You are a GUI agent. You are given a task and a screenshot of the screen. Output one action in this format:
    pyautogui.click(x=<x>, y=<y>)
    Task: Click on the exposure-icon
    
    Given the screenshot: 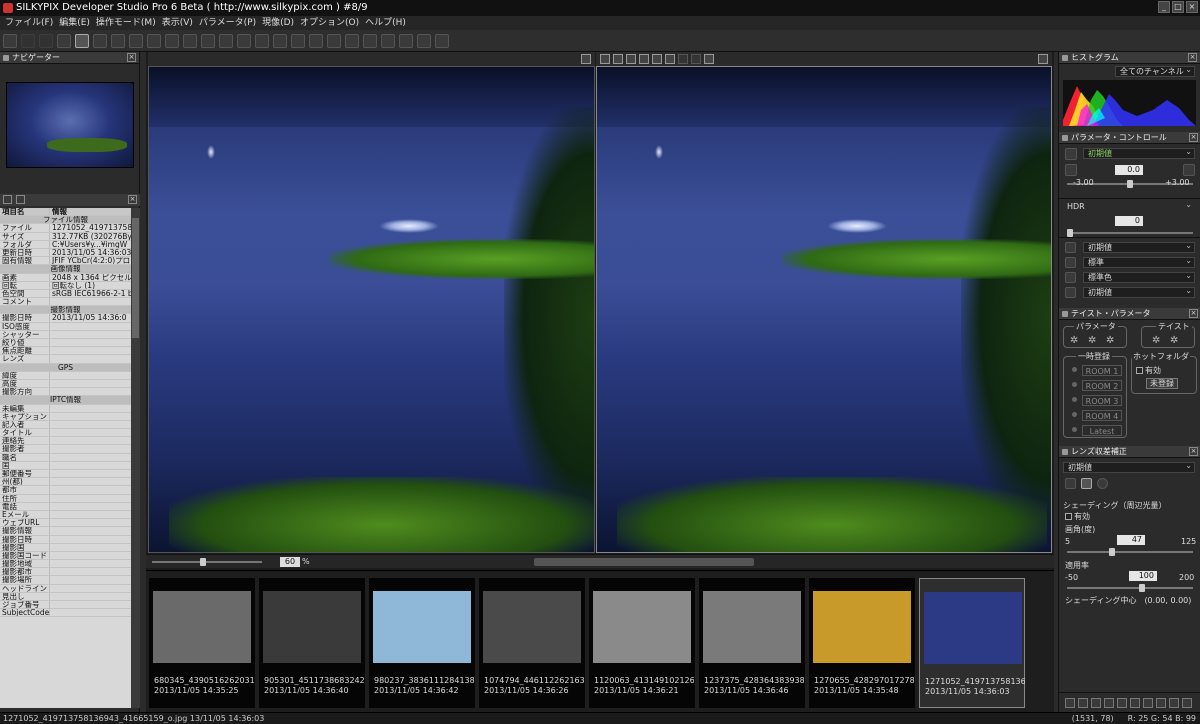 What is the action you would take?
    pyautogui.click(x=1071, y=170)
    